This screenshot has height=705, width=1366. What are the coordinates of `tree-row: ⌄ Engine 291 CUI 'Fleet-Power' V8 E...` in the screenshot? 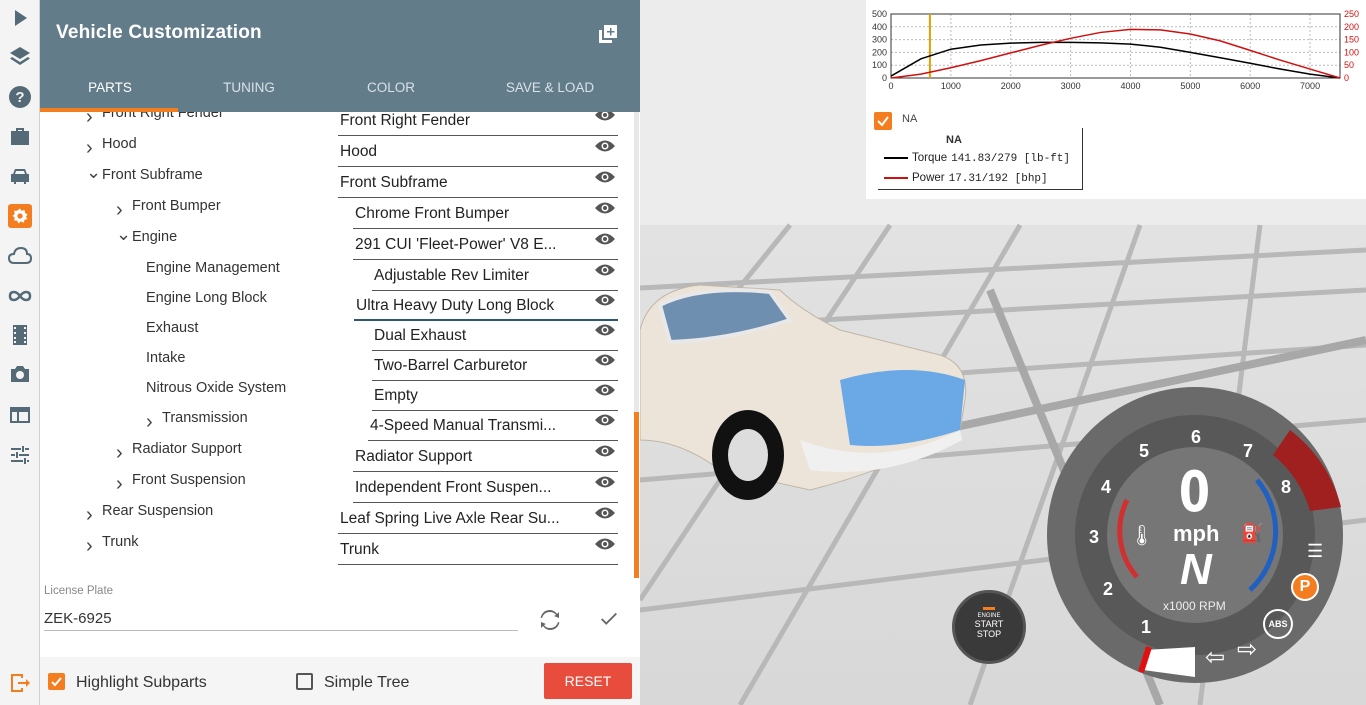 It's located at (340, 243).